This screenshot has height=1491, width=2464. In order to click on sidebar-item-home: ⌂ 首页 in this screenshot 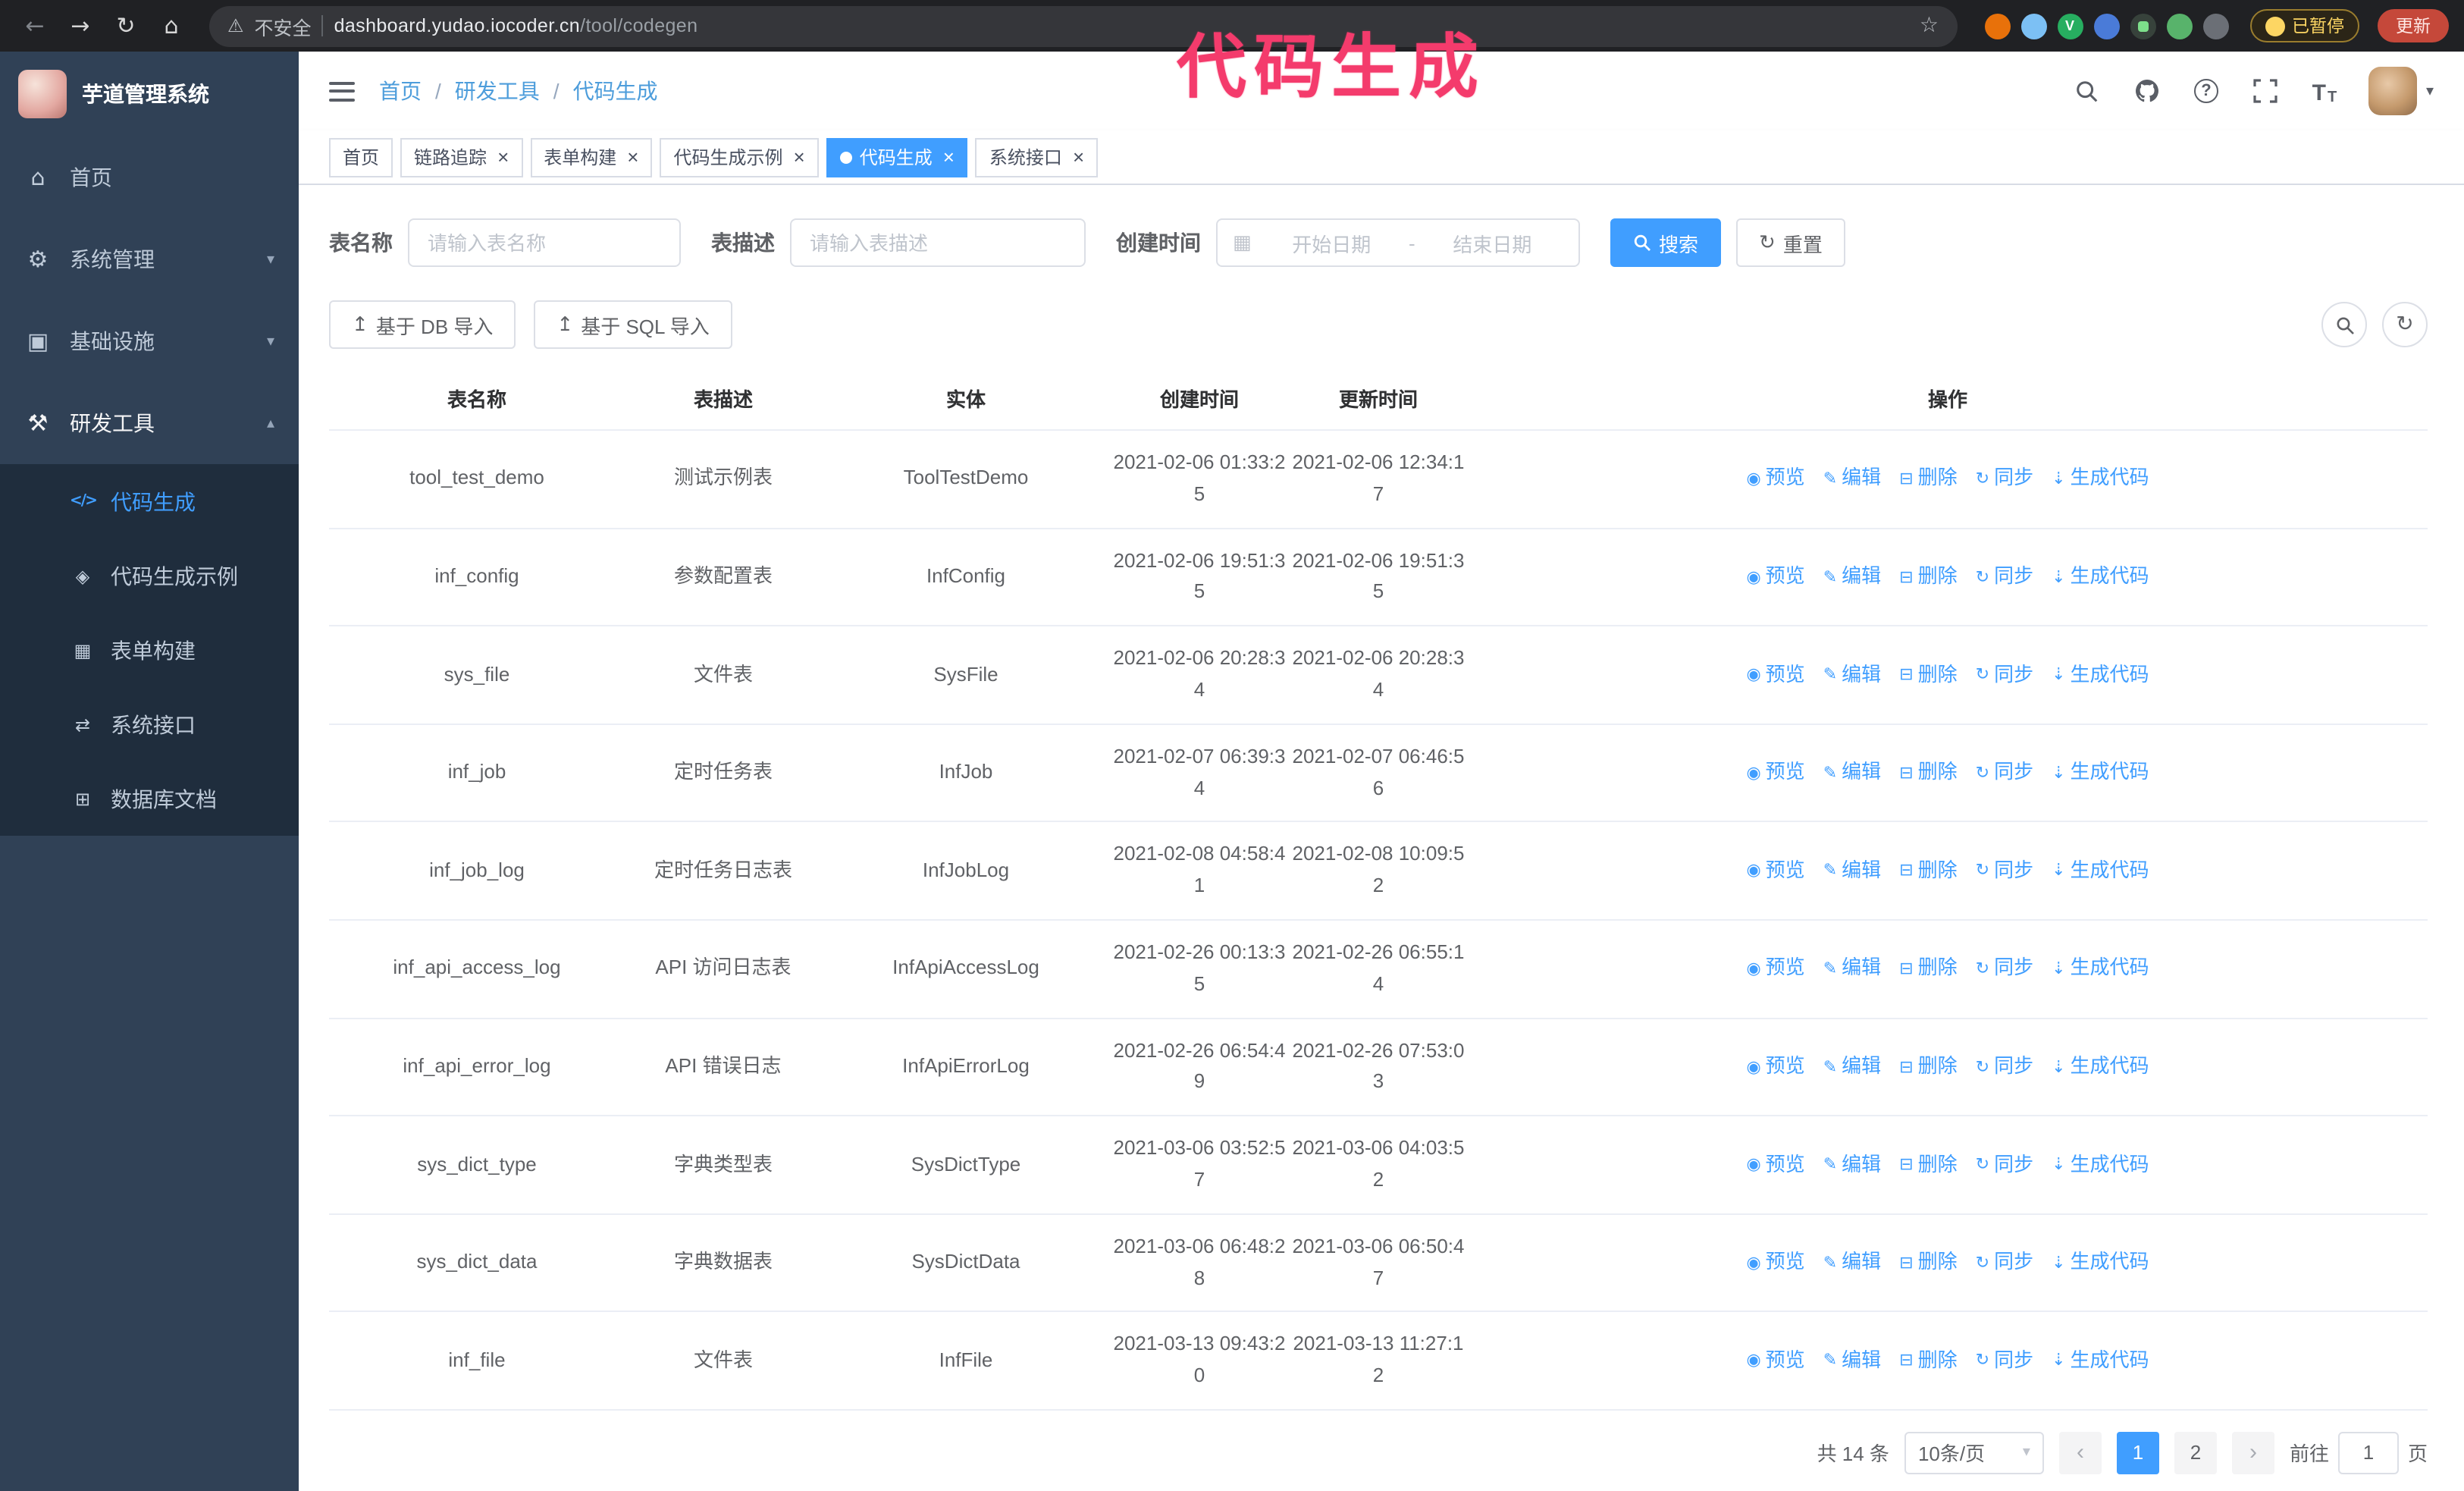, I will do `click(150, 177)`.